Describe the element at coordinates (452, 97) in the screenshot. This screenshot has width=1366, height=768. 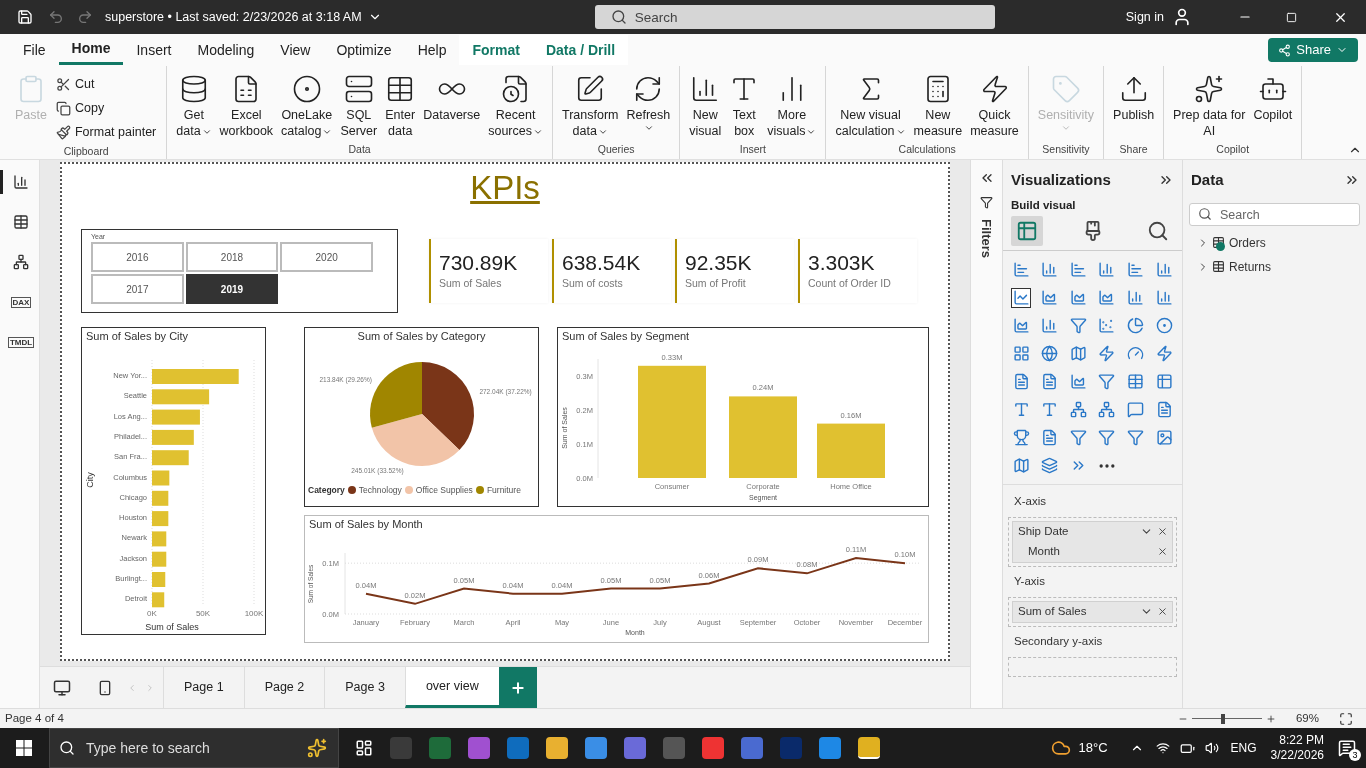
I see `ribbon-button: Dataverse` at that location.